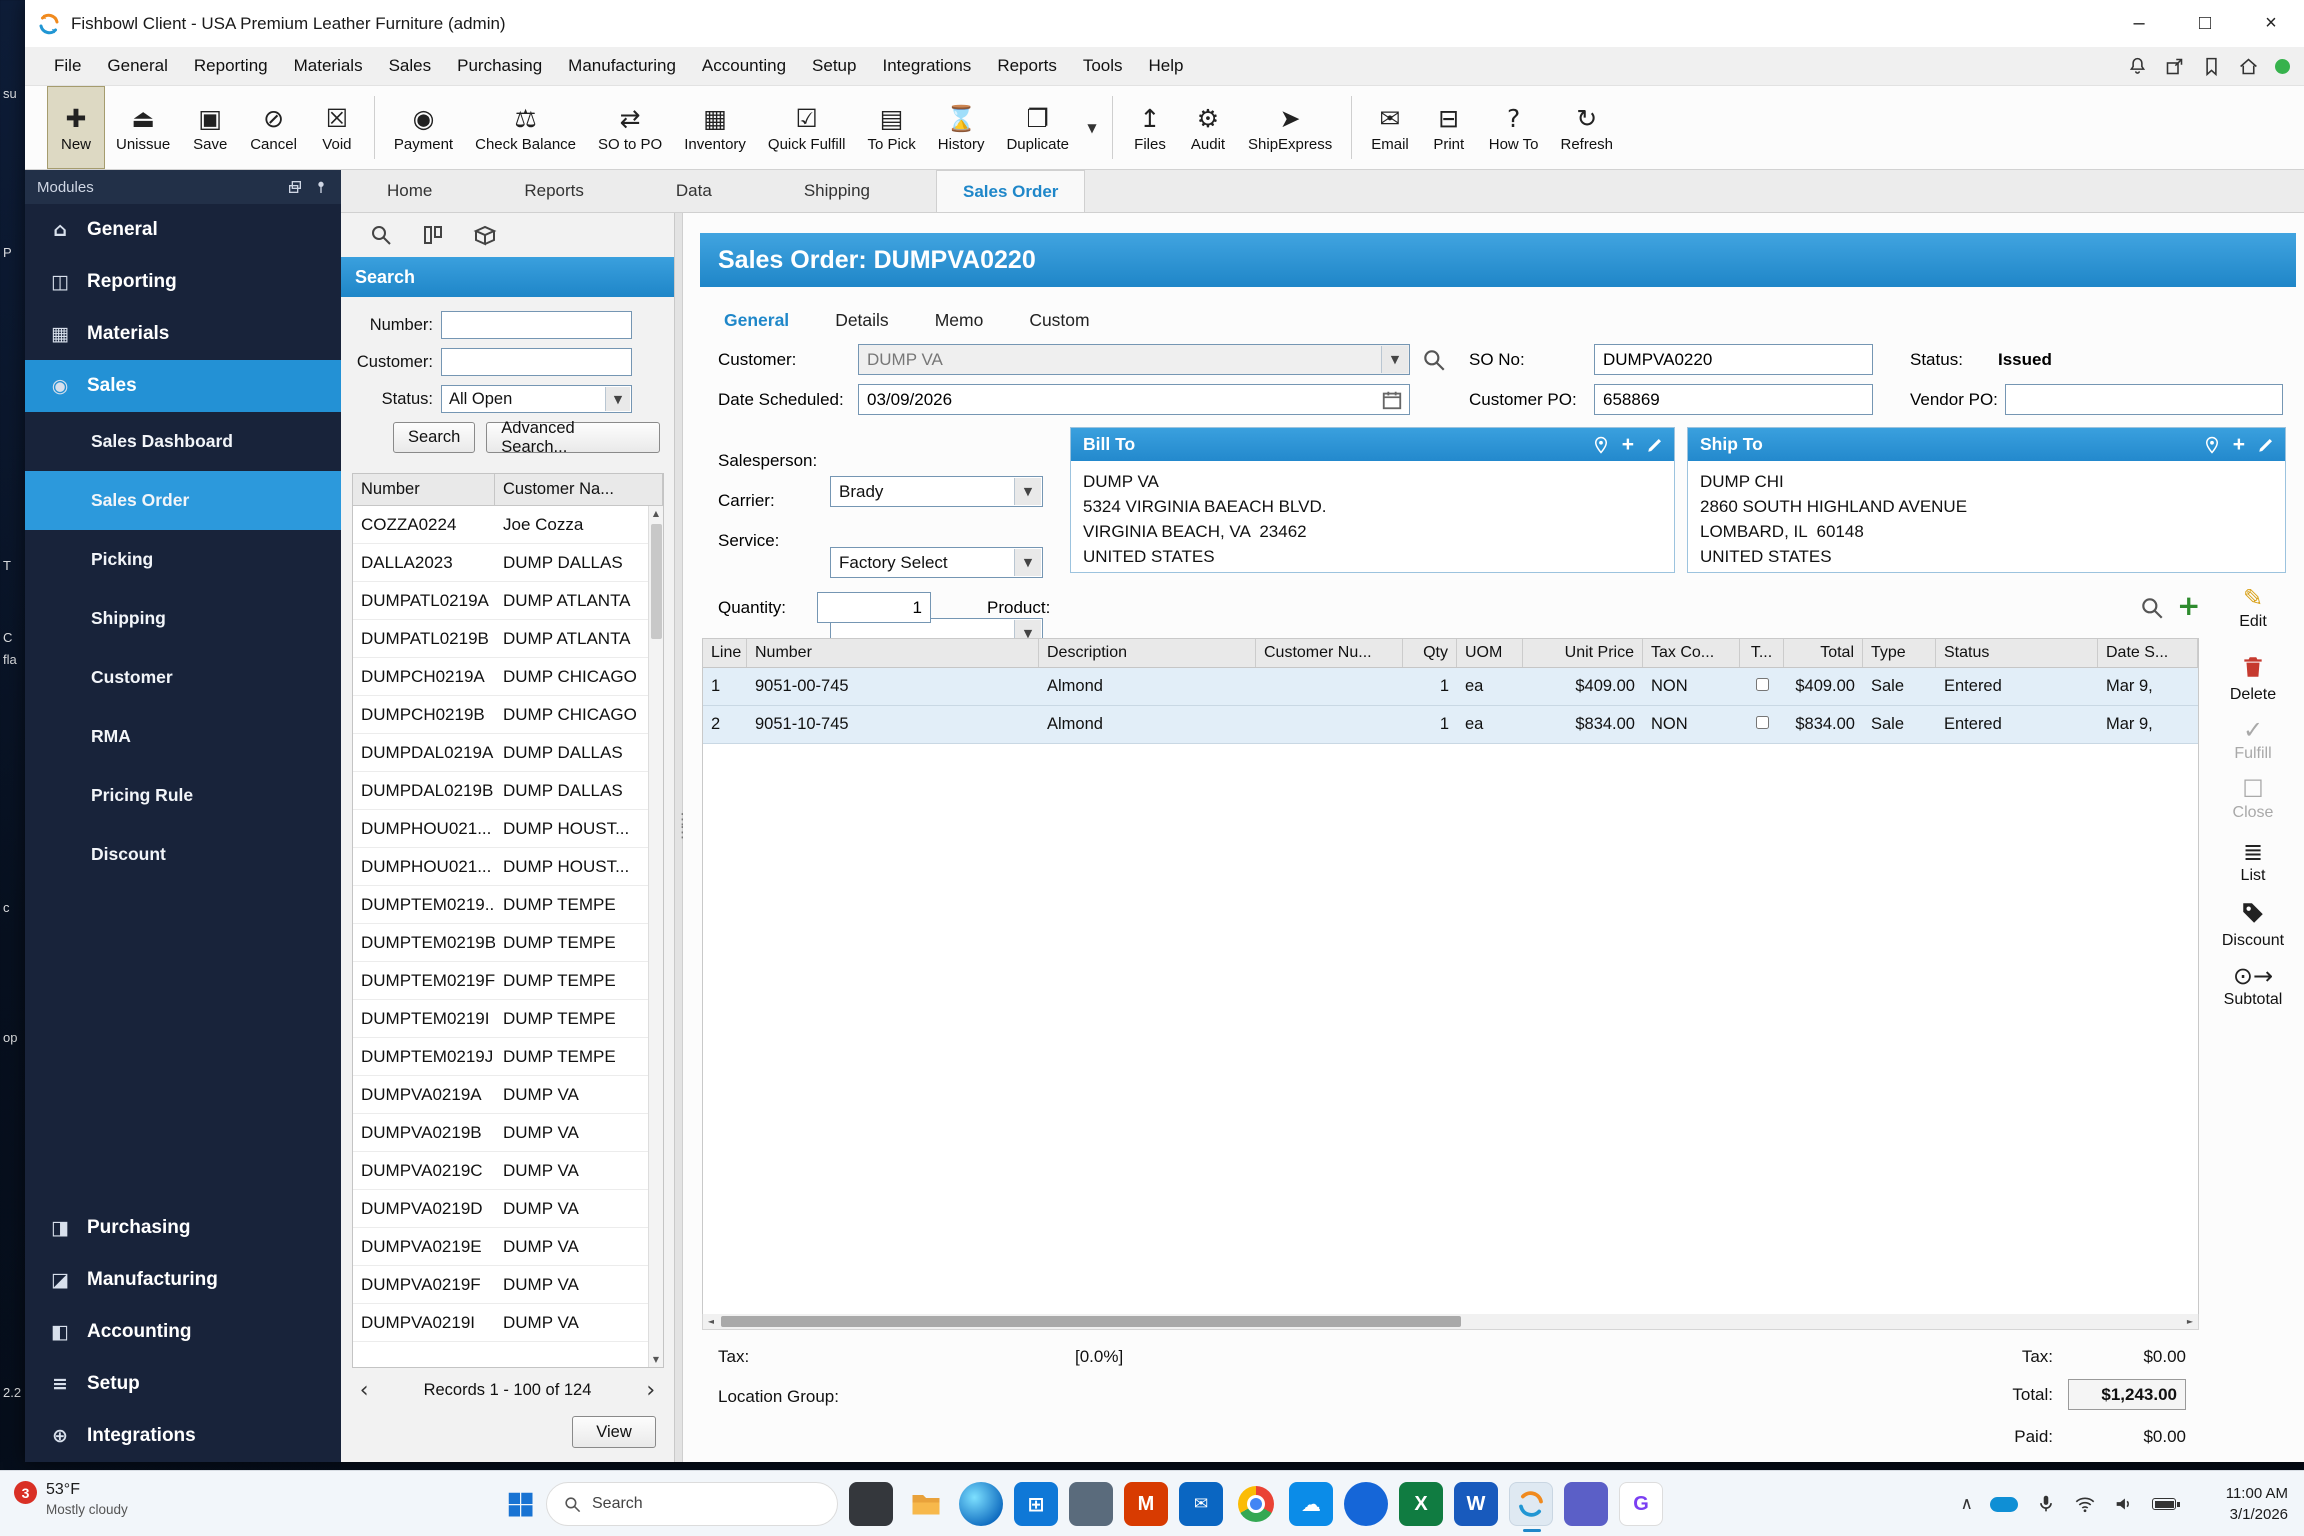 The width and height of the screenshot is (2304, 1536). What do you see at coordinates (2253, 986) in the screenshot?
I see `subtotal-button: ⊙→ Subtotal` at bounding box center [2253, 986].